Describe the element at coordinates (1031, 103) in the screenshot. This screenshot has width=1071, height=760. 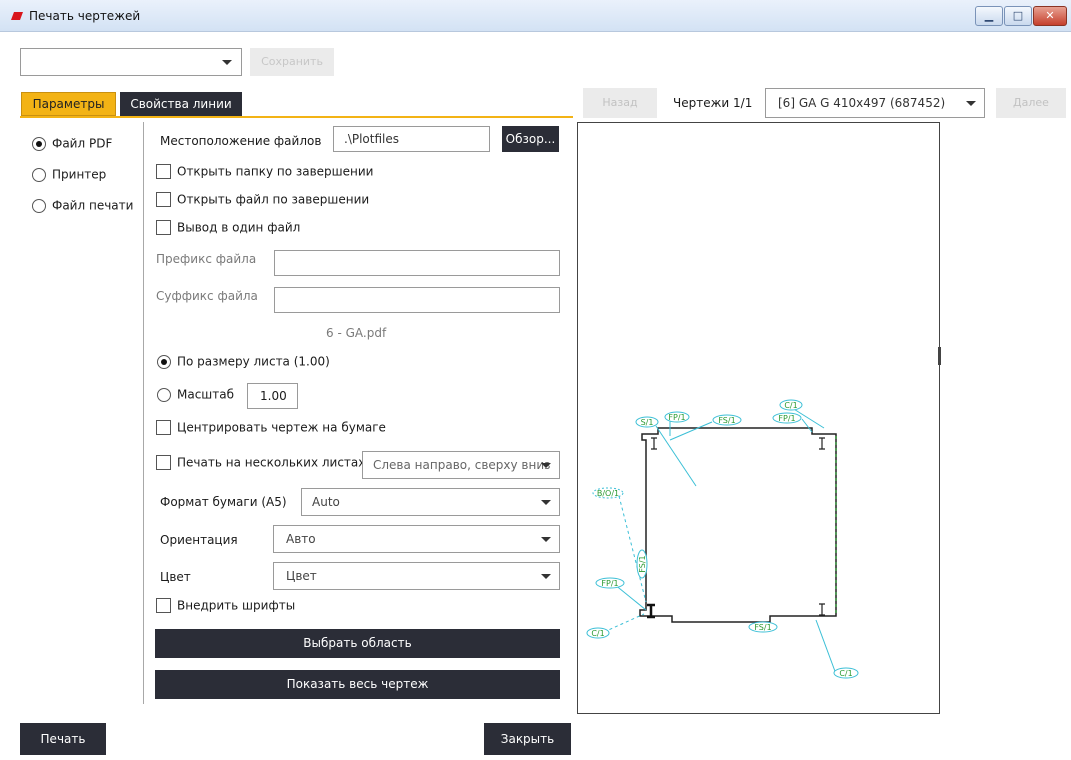
I see `next-button: Далее` at that location.